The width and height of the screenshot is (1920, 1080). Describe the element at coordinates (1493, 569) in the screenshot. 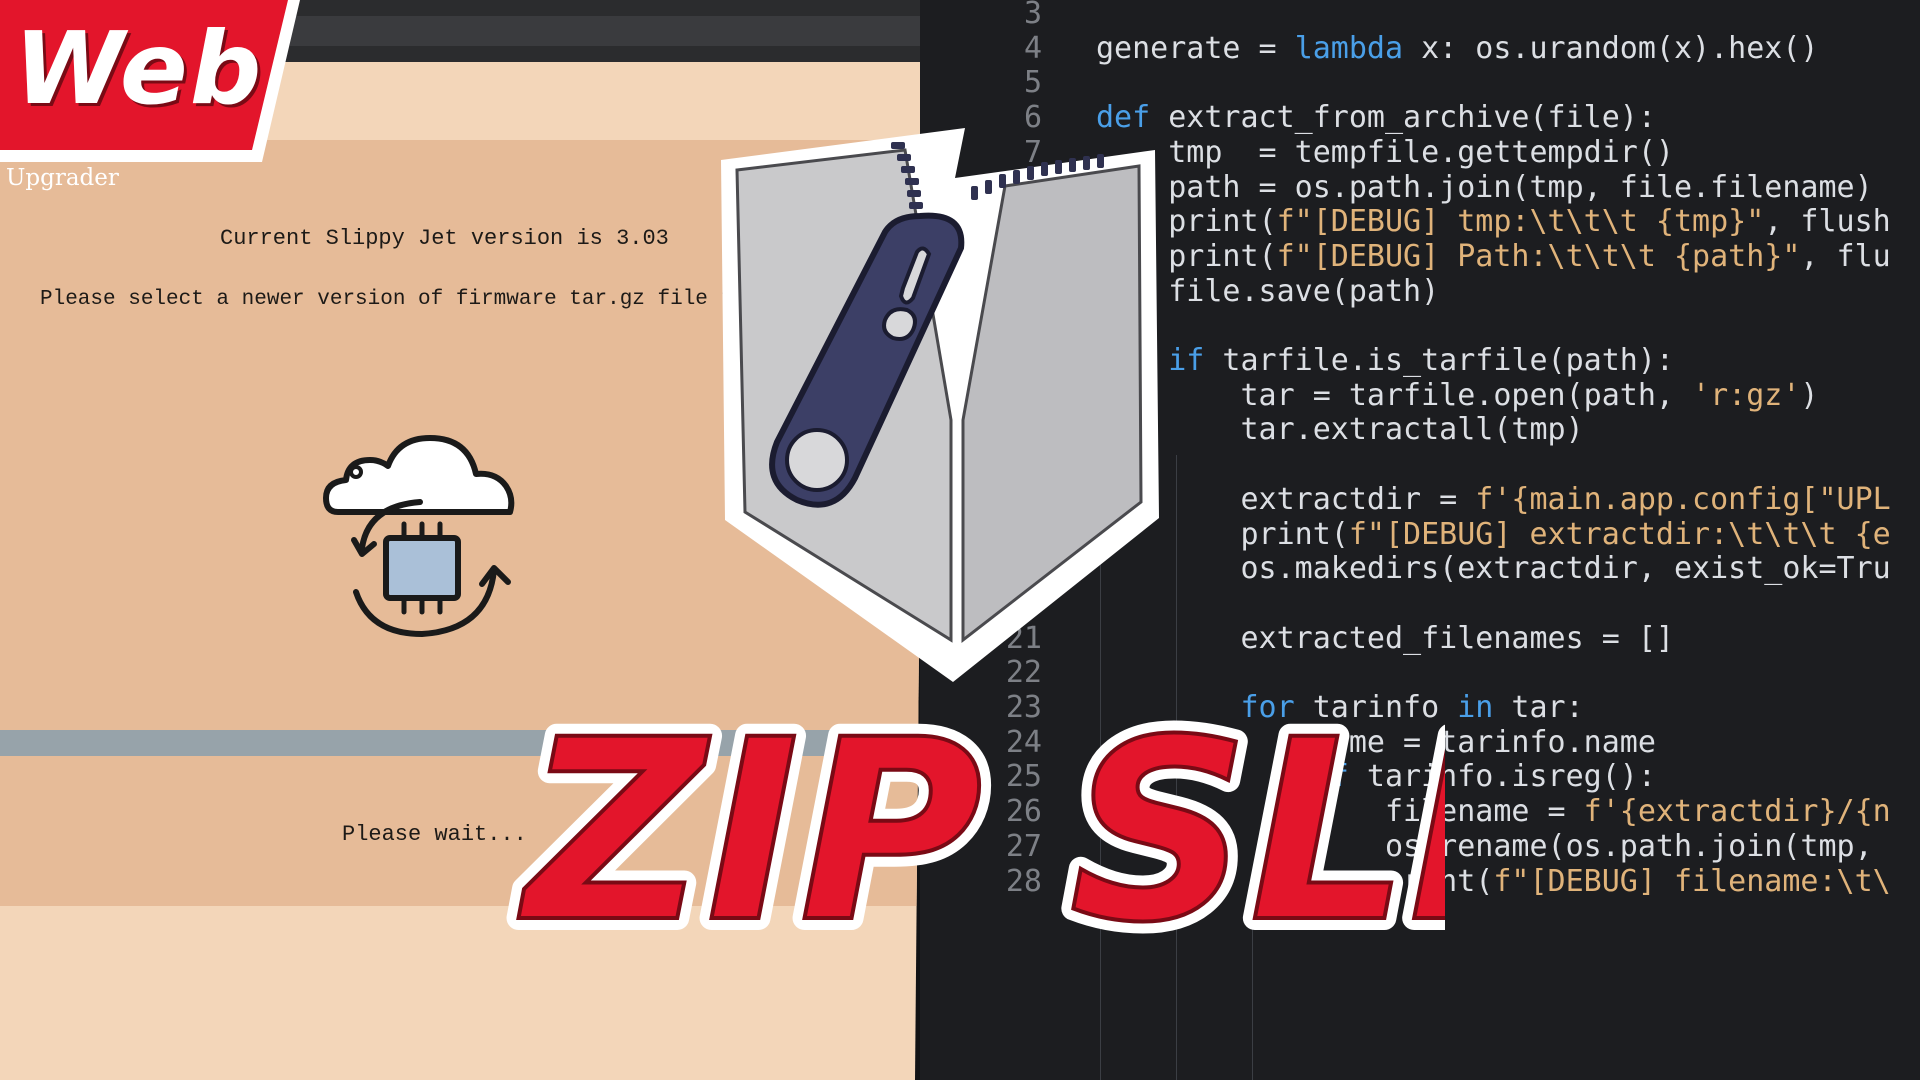

I see `code-text: os.makedirs(extractdir, exist_ok=Tru` at that location.